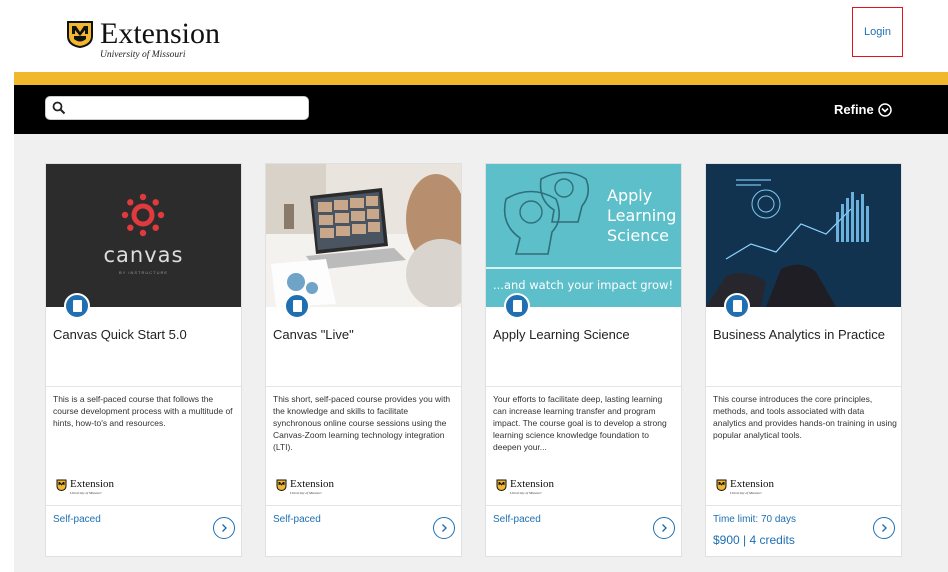 This screenshot has height=572, width=948. I want to click on course-image: canvas BY INSTRUCTURE, so click(143, 235).